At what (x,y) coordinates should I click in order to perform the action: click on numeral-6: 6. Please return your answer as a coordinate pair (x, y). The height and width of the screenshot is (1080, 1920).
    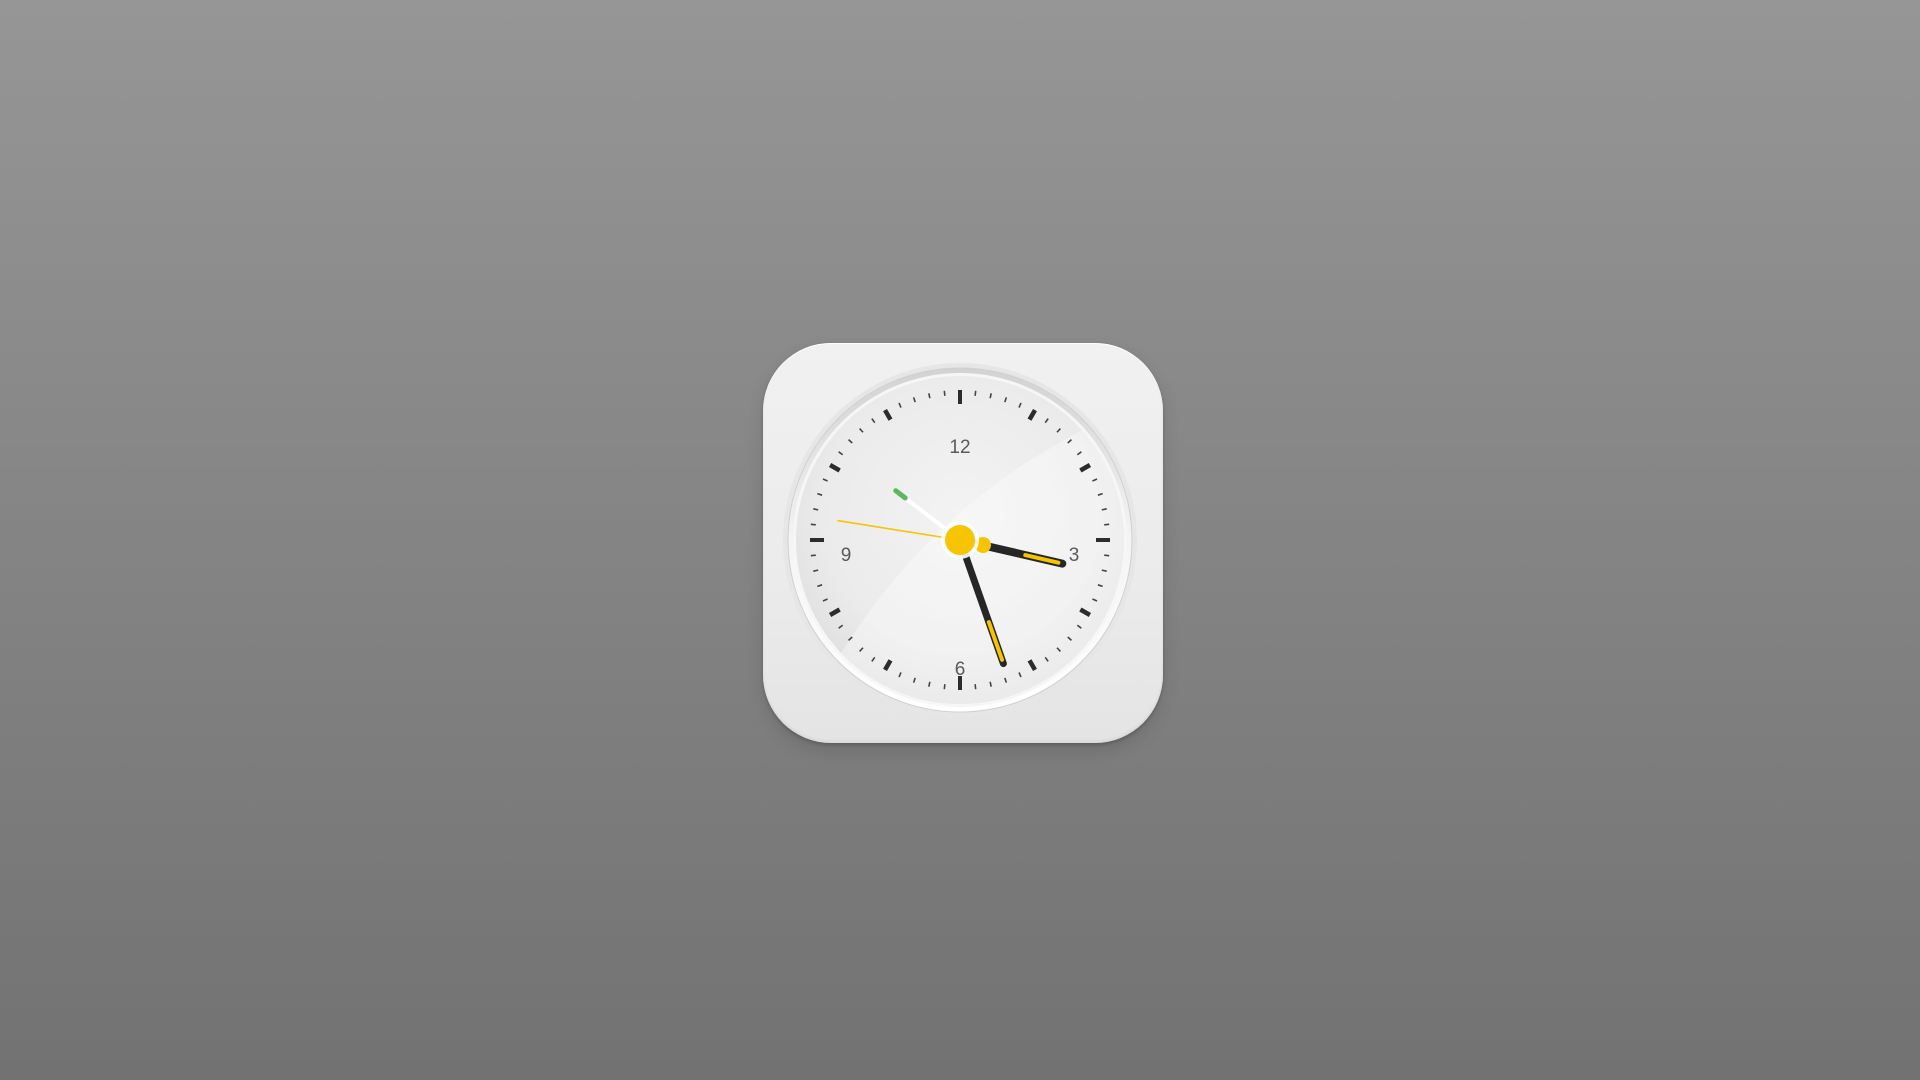
    Looking at the image, I should click on (960, 669).